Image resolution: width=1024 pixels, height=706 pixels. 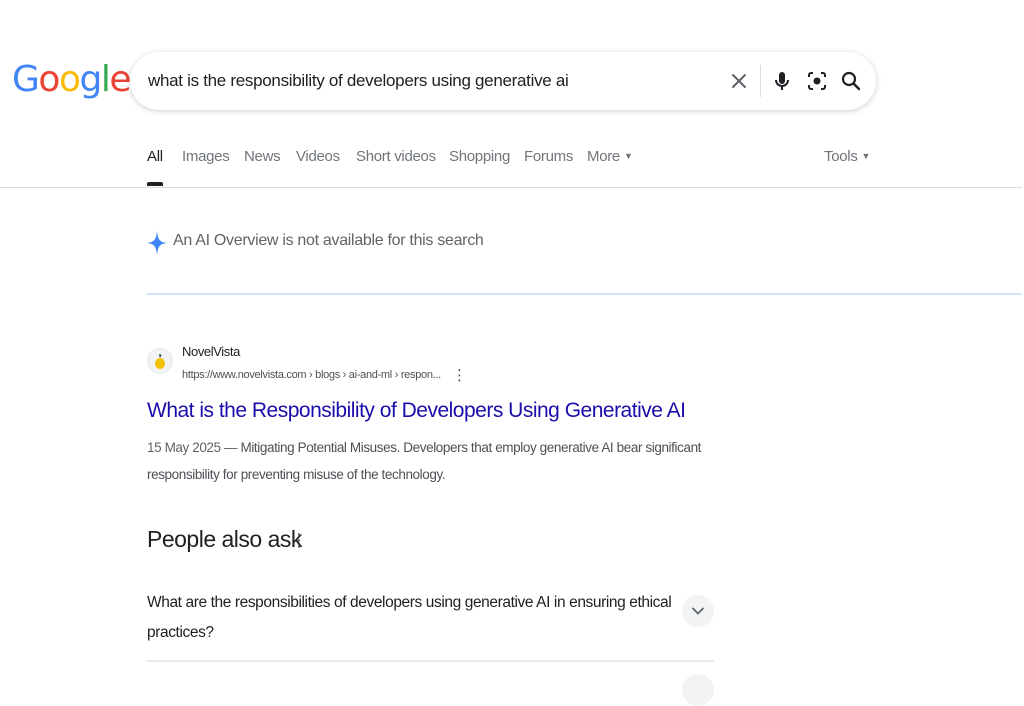 What do you see at coordinates (155, 156) in the screenshot?
I see `tab-all: All` at bounding box center [155, 156].